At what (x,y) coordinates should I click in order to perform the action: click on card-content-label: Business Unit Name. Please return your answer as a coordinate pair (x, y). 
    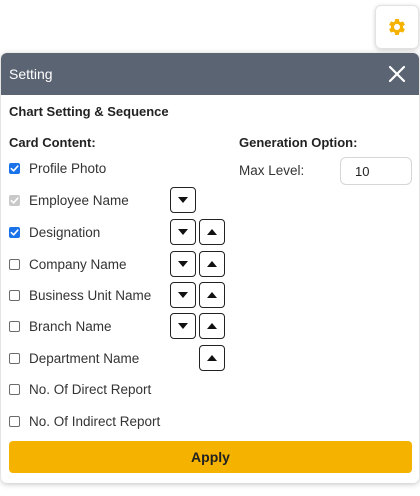
    Looking at the image, I should click on (90, 295).